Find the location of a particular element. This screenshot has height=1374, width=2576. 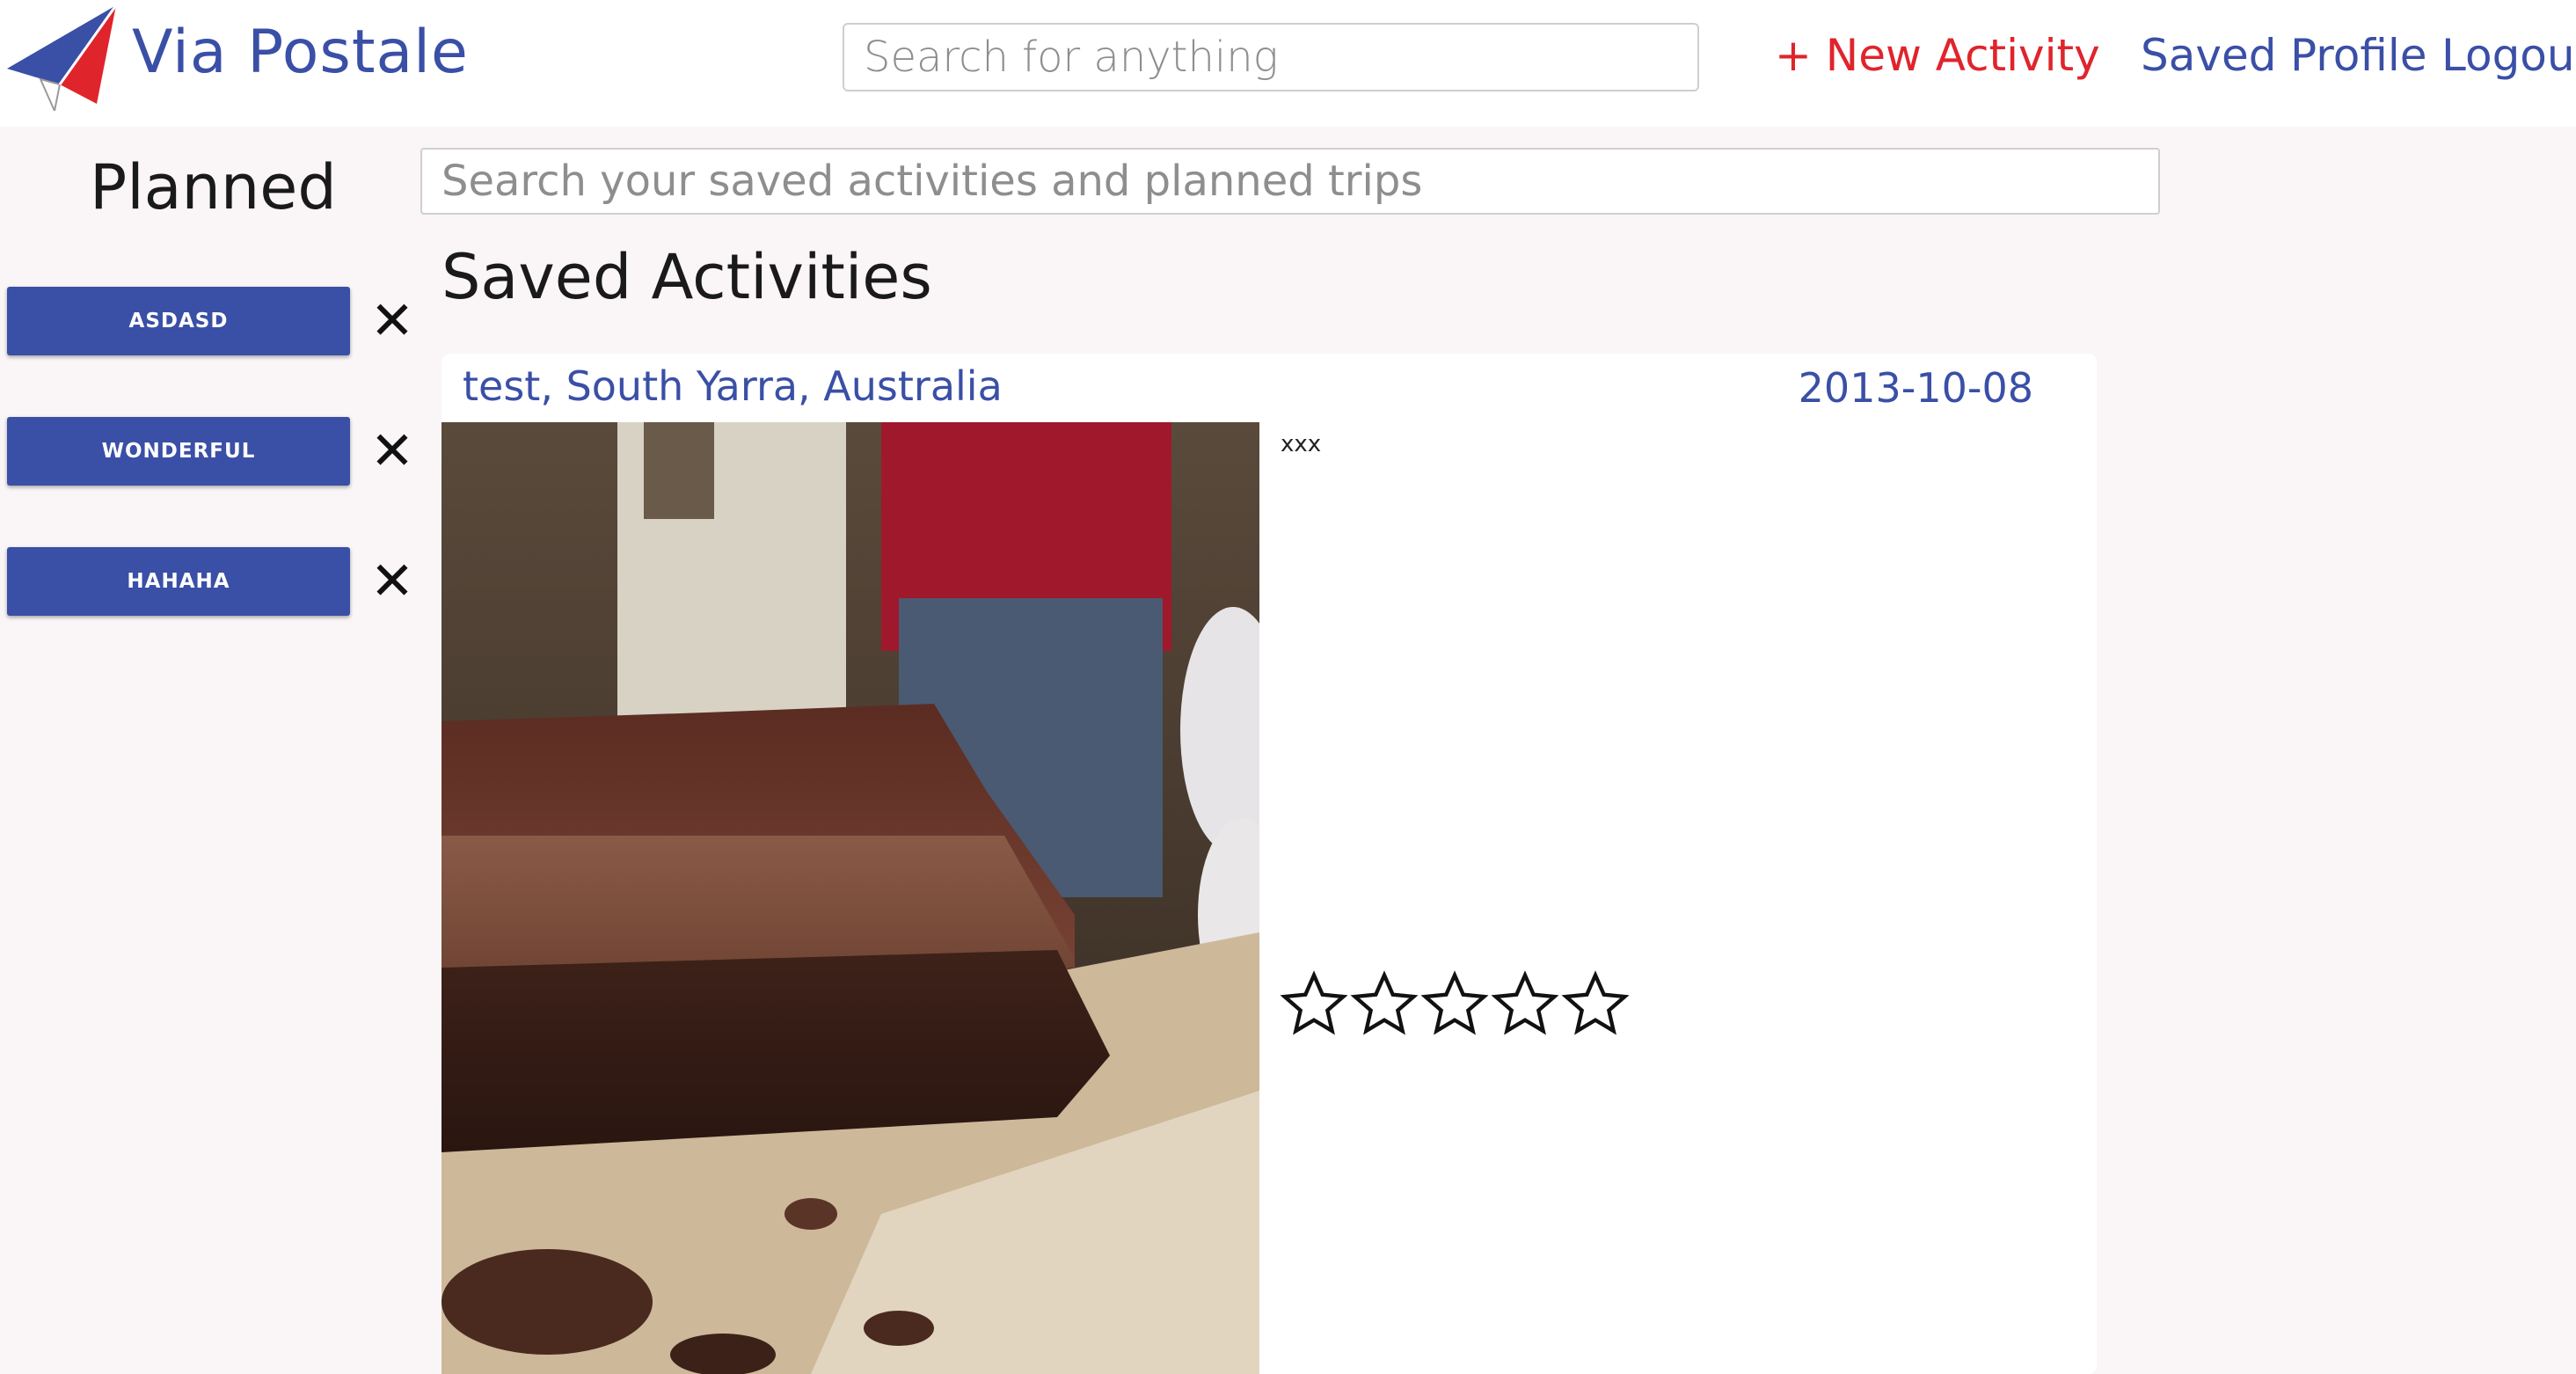

nav-logout-link: Logout is located at coordinates (2508, 55).